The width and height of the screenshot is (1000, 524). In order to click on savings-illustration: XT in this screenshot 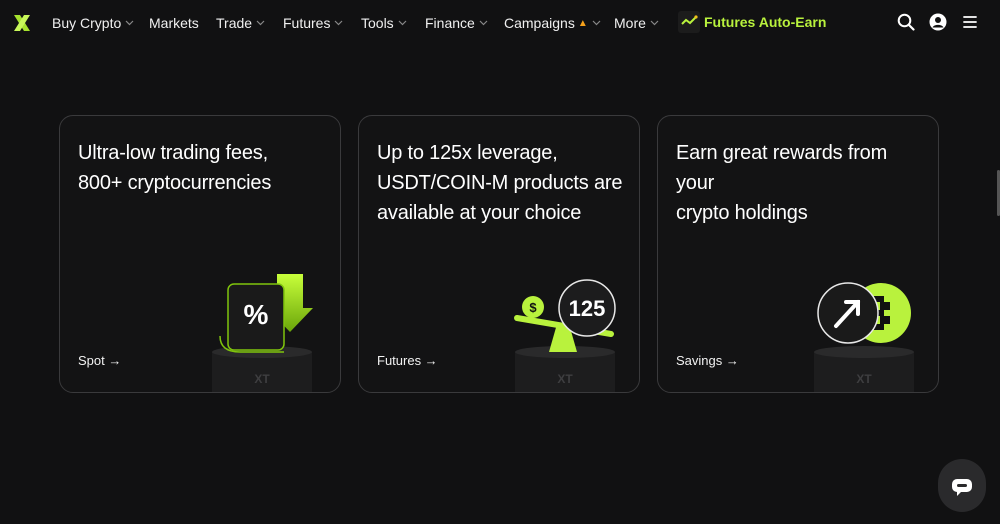, I will do `click(864, 337)`.